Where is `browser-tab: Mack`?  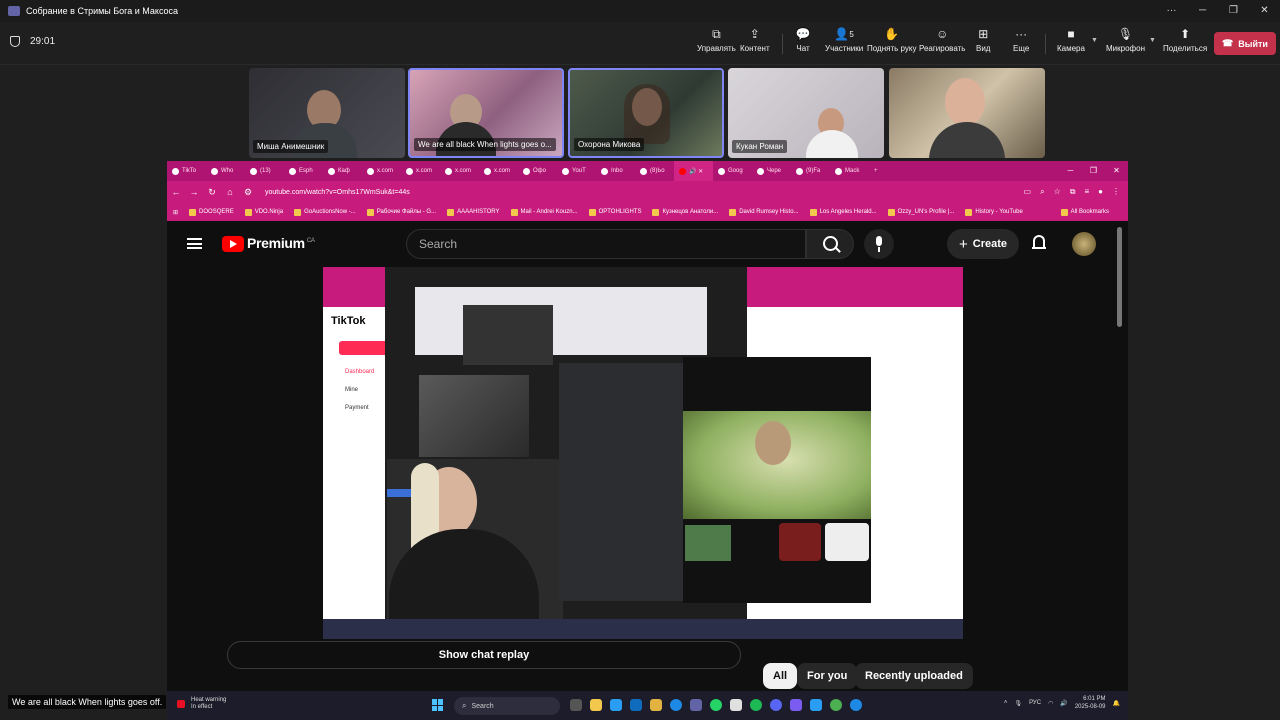 browser-tab: Mack is located at coordinates (849, 171).